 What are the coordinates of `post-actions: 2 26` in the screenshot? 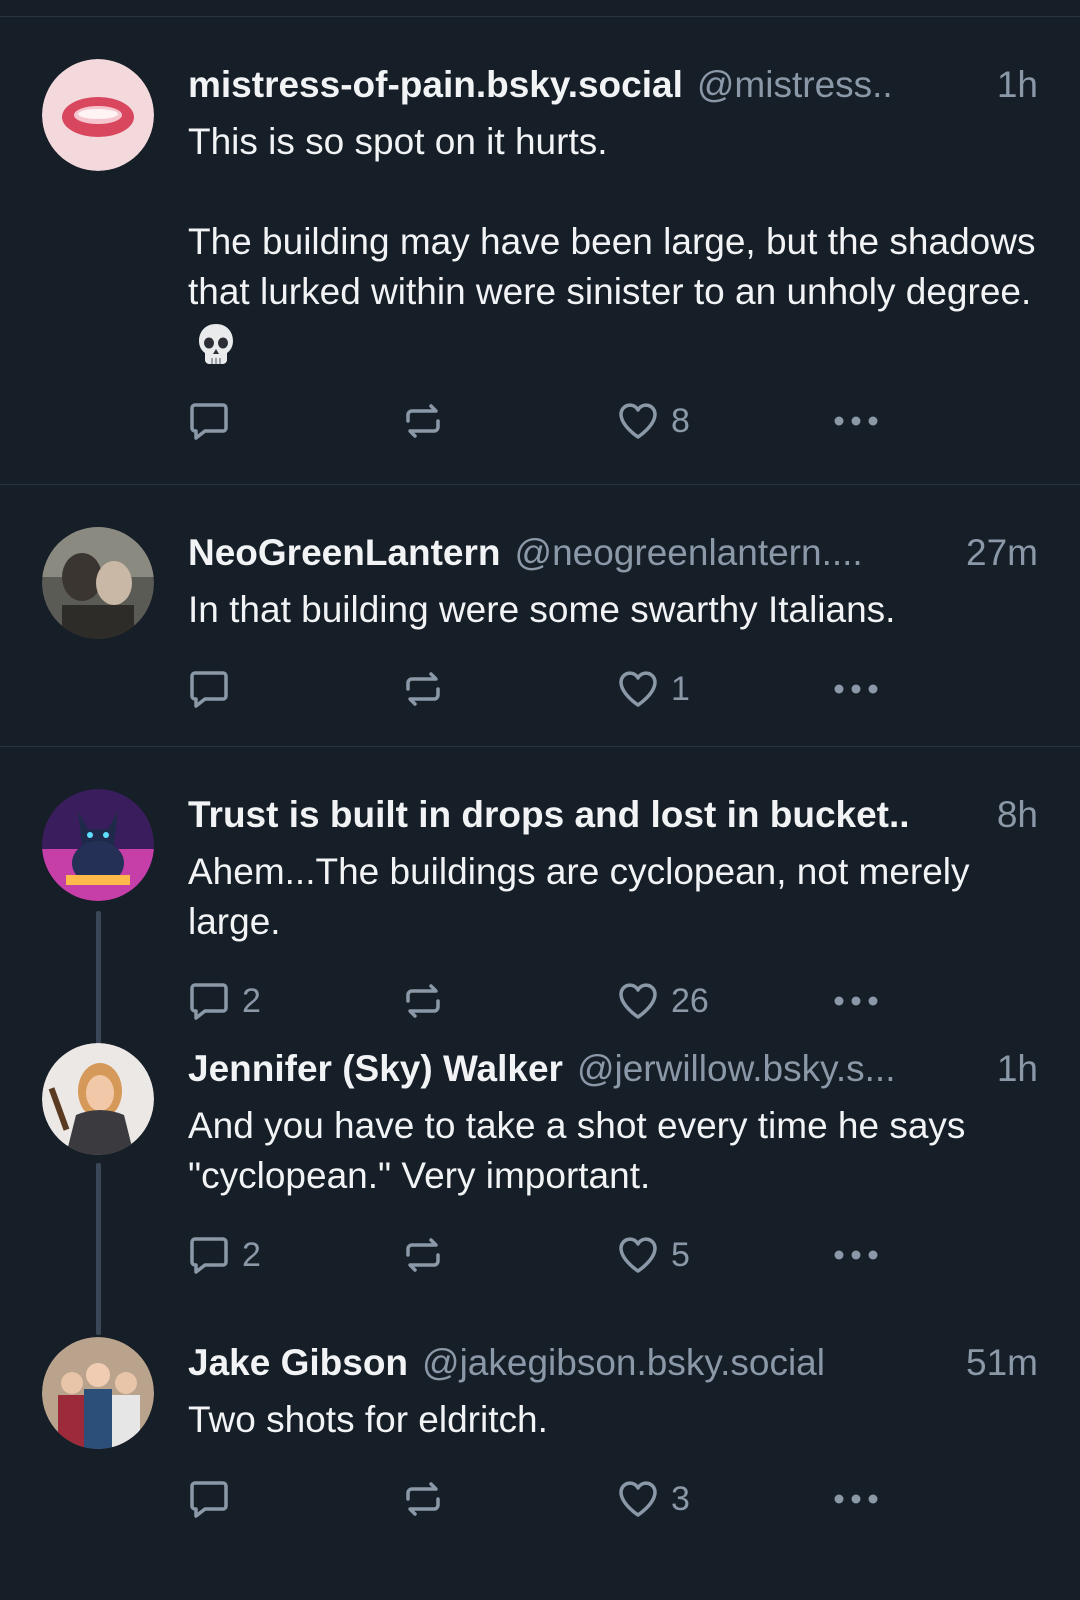 It's located at (613, 1001).